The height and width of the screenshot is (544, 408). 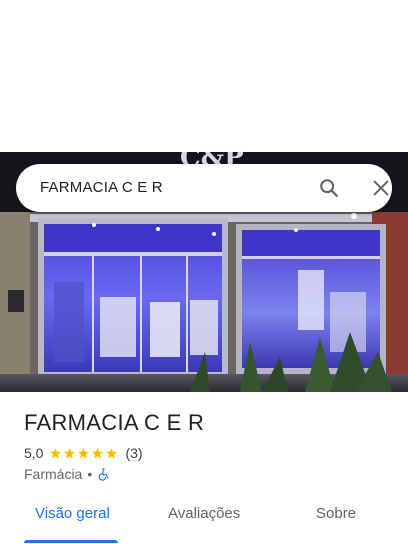 I want to click on close-icon, so click(x=381, y=188).